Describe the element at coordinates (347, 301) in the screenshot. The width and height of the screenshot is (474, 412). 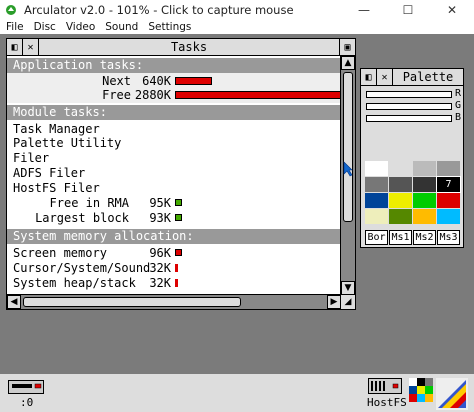
I see `resize-icon: ◢` at that location.